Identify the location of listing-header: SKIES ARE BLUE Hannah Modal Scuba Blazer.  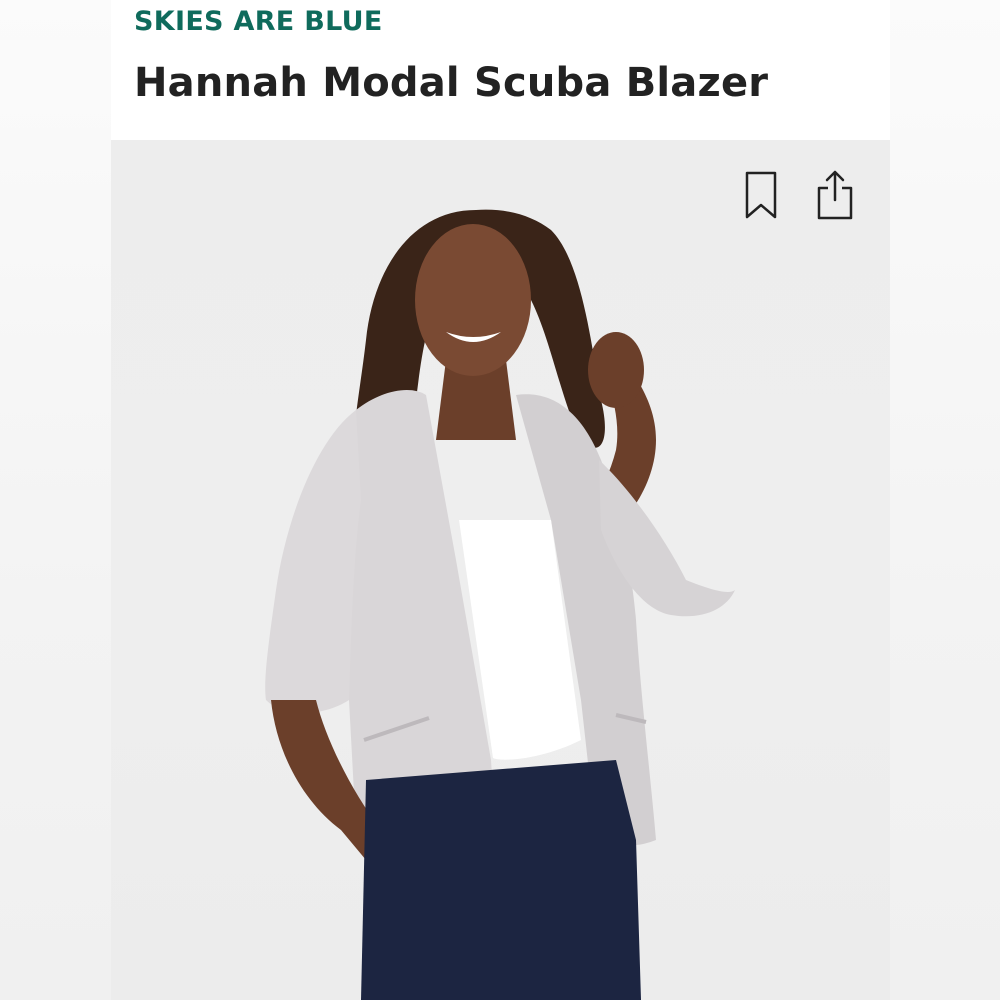
(500, 70).